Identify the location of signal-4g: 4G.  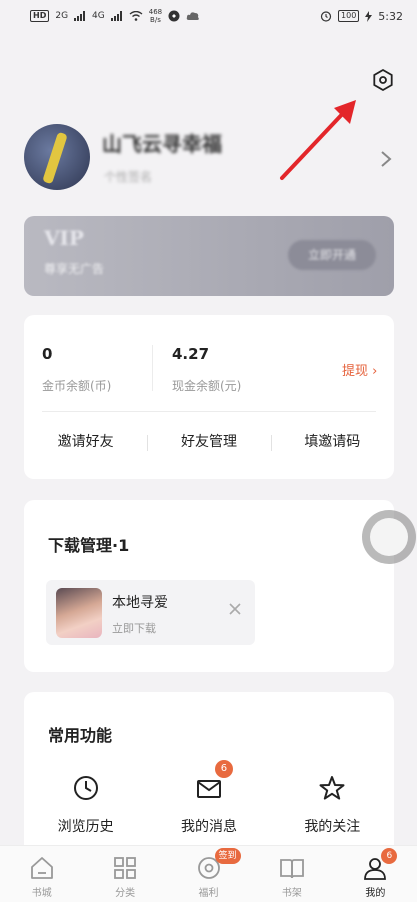
(98, 16).